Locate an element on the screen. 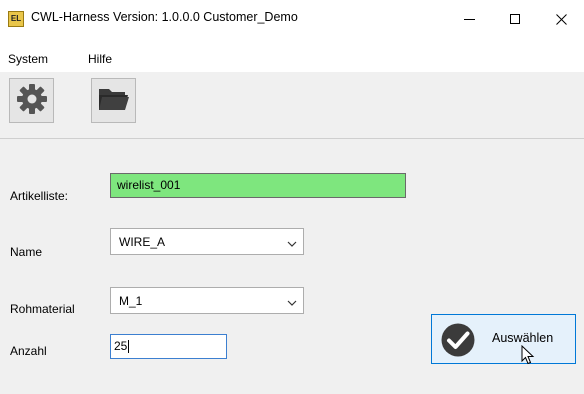 The height and width of the screenshot is (394, 584). menu-bar: System Hilfe is located at coordinates (292, 55).